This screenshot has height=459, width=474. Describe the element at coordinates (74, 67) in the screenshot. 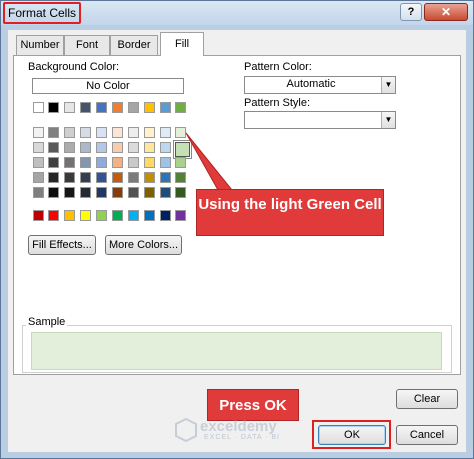

I see `background-color-label: Background Color:` at that location.